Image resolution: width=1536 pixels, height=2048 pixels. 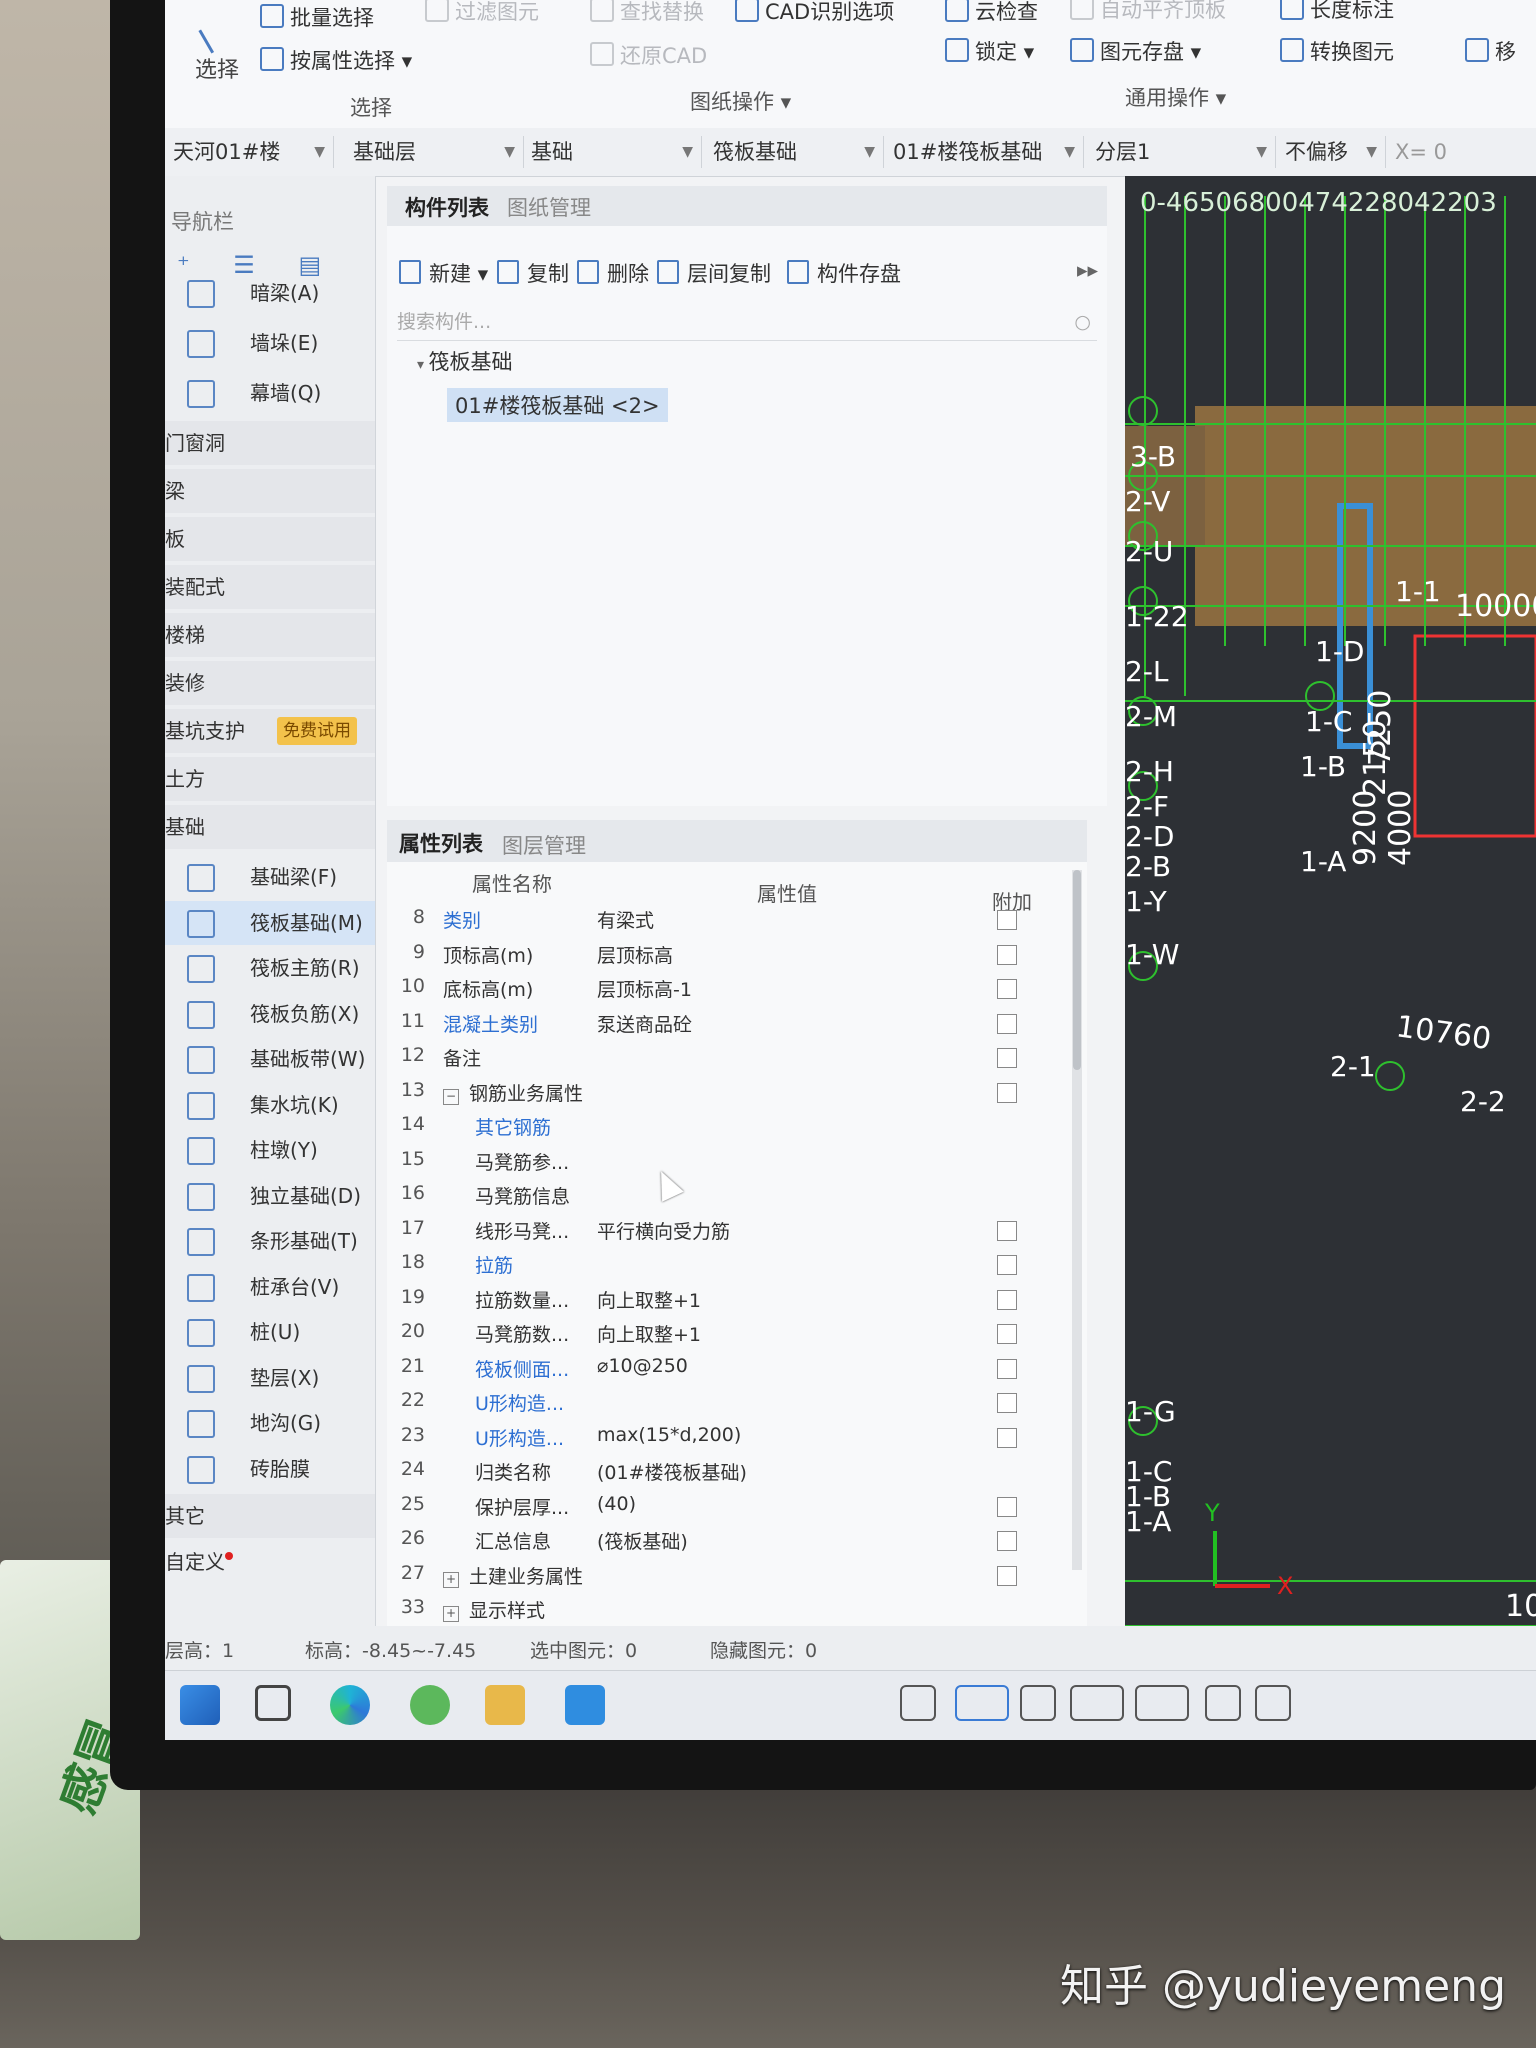 What do you see at coordinates (616, 1504) in the screenshot?
I see `property-value: (40)` at bounding box center [616, 1504].